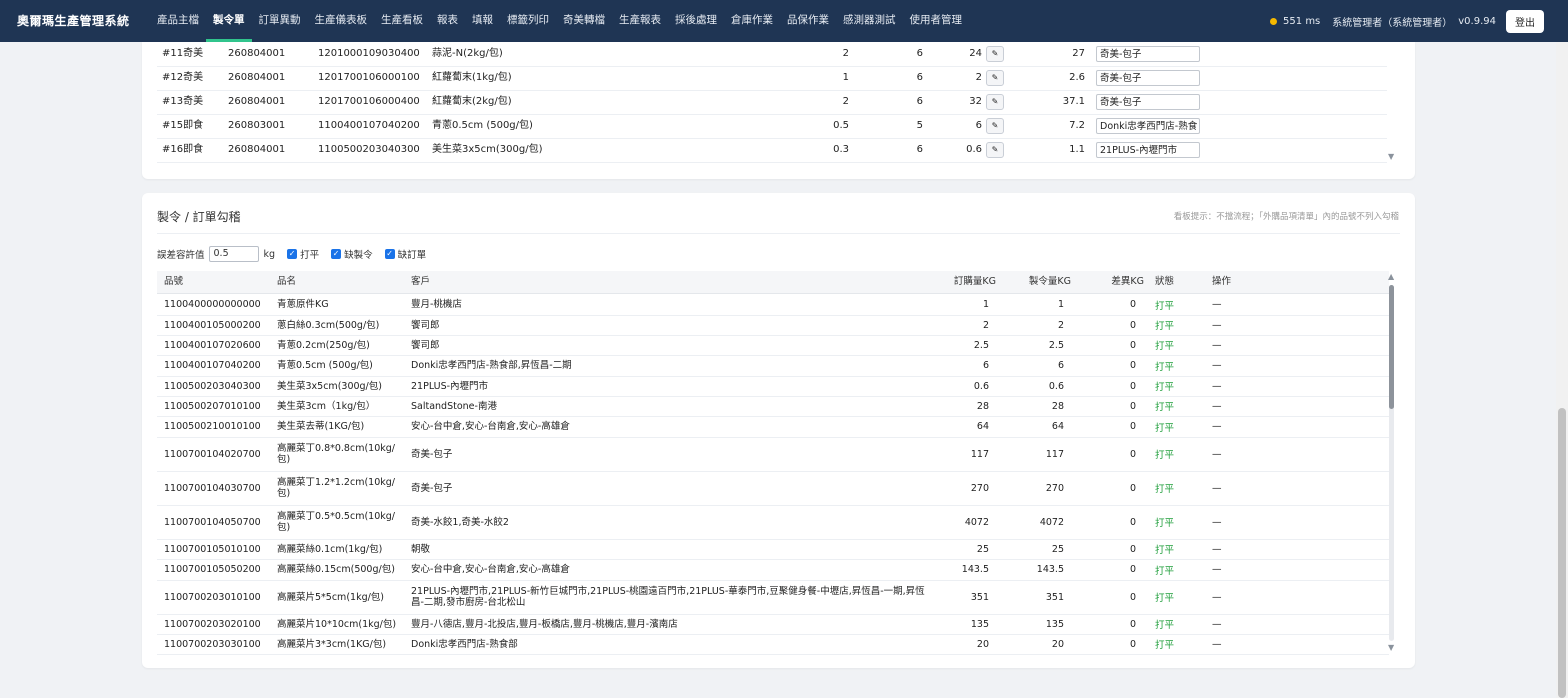 This screenshot has height=698, width=1568. What do you see at coordinates (773, 305) in the screenshot?
I see `table-row: 1100400000000000 青蔥原件KG 豐月-桃機店 1 1 0 打平 —` at bounding box center [773, 305].